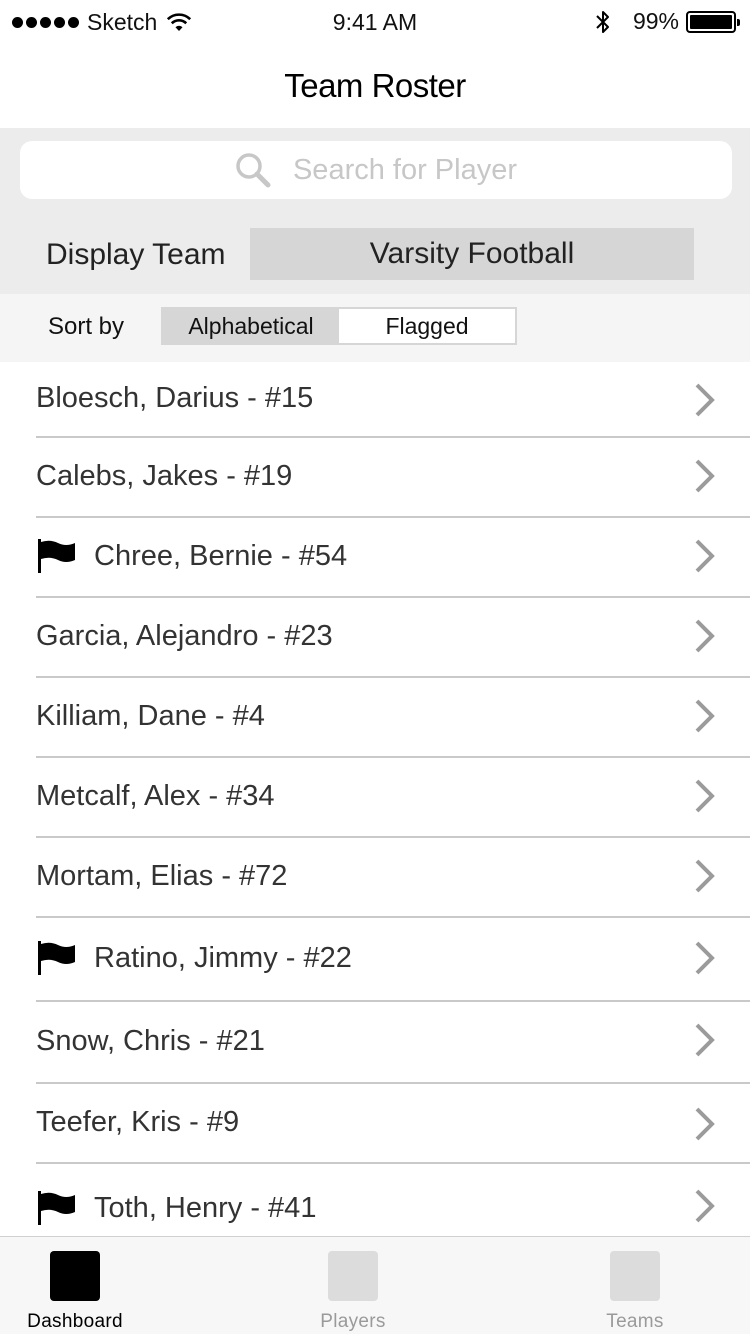 This screenshot has height=1334, width=750. I want to click on list-item: Toth, Henry - #41, so click(393, 1200).